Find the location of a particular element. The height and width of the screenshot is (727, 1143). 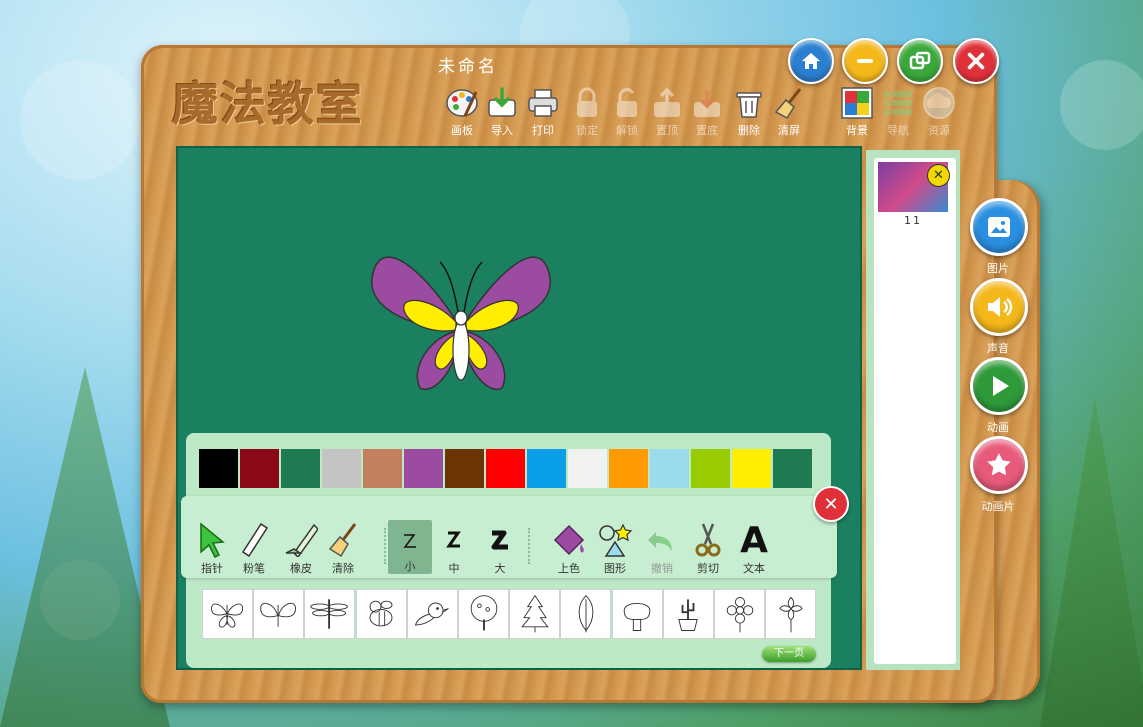

palette-label: 画板 is located at coordinates (462, 130).